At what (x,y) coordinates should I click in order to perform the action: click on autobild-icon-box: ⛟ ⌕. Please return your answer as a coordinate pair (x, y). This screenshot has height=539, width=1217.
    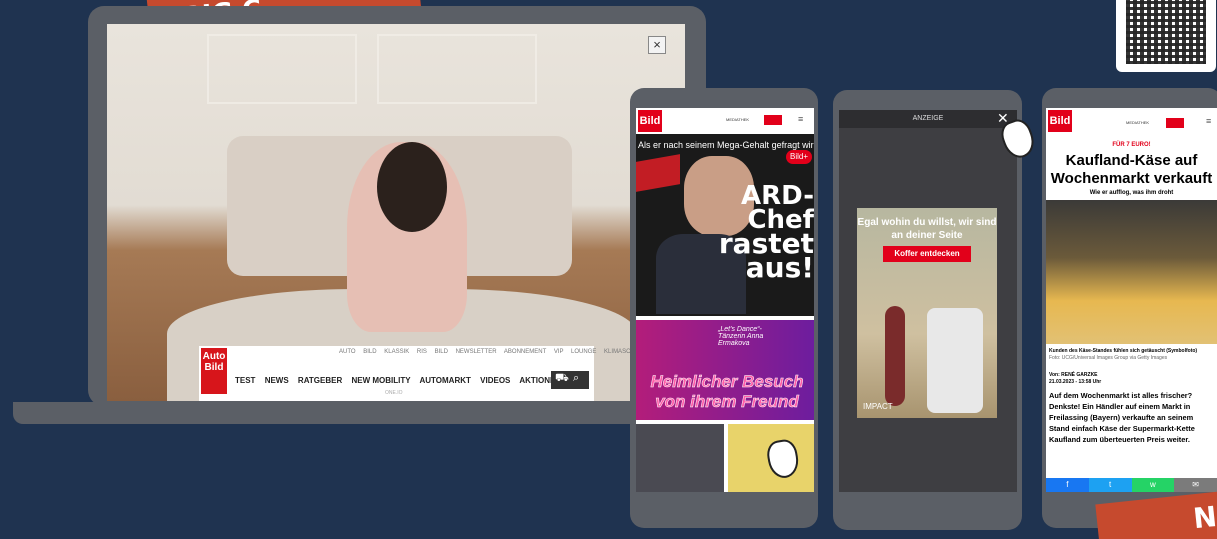
    Looking at the image, I should click on (570, 380).